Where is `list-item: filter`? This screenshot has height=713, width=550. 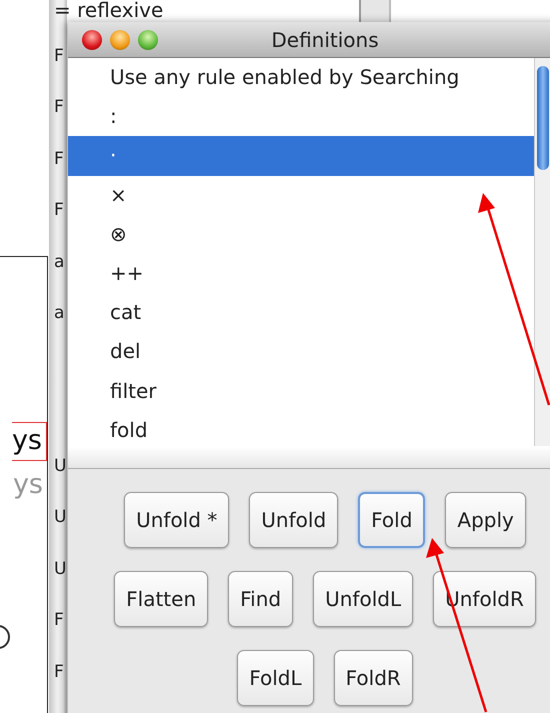
list-item: filter is located at coordinates (301, 391).